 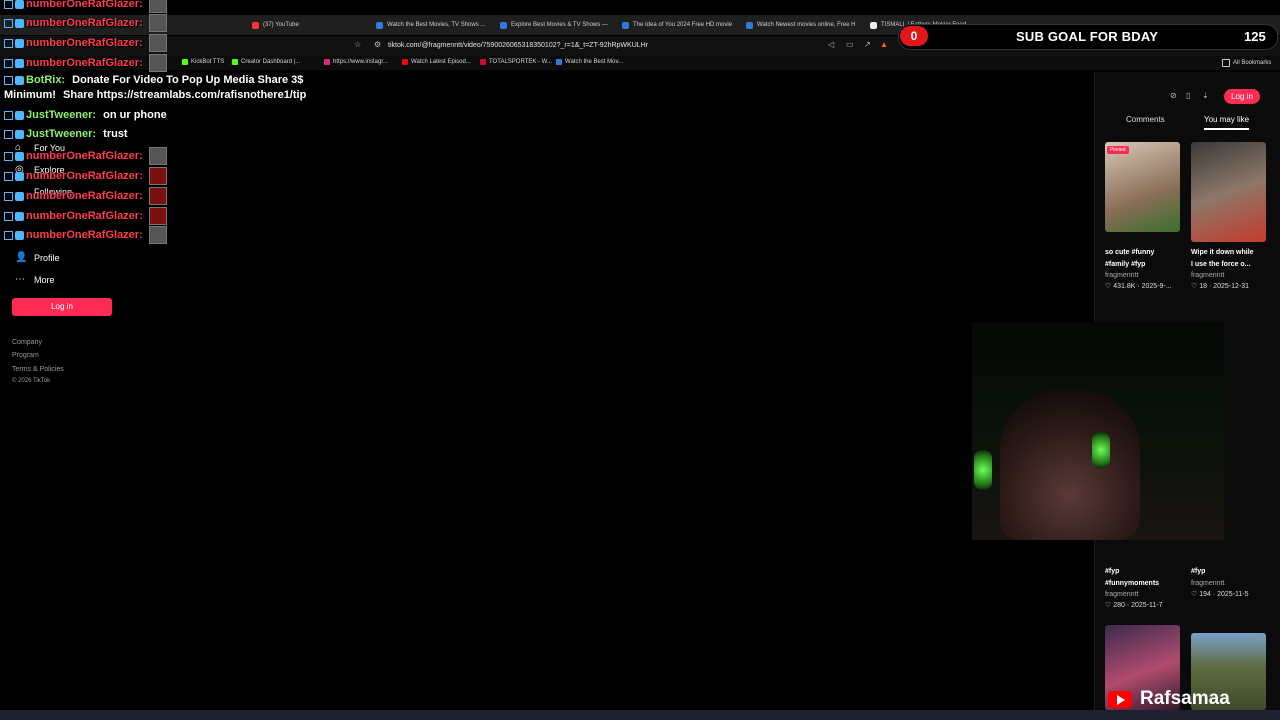 What do you see at coordinates (62, 307) in the screenshot?
I see `login-button: Log in` at bounding box center [62, 307].